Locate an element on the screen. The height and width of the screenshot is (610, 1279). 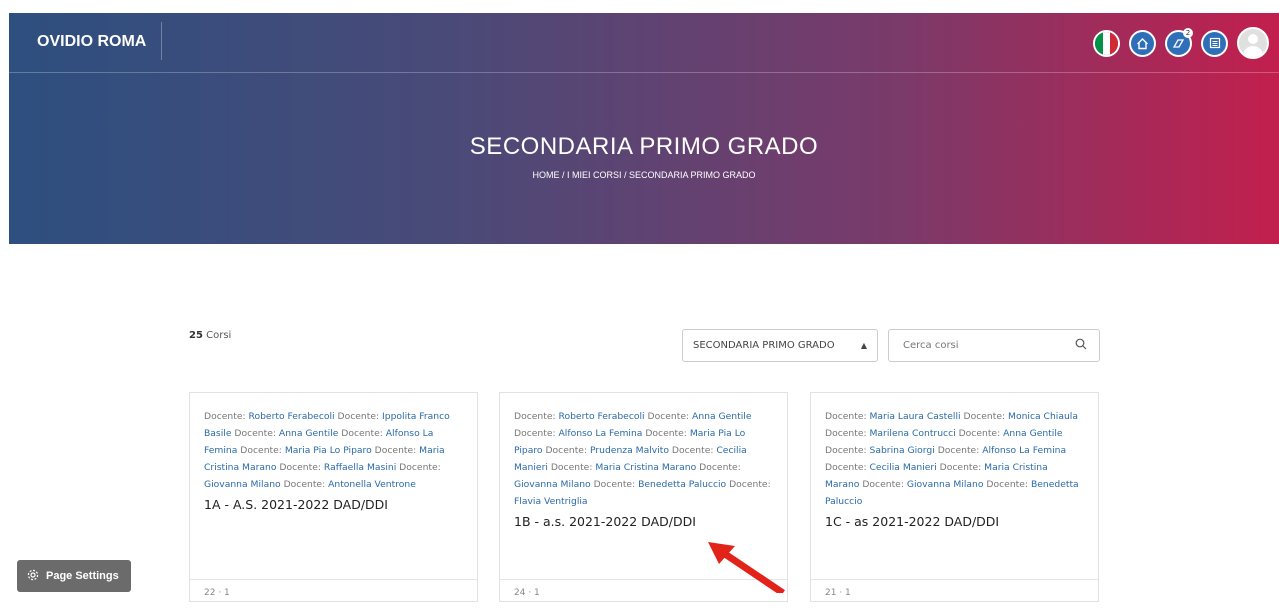
annotation-arrow-icon is located at coordinates (746, 567).